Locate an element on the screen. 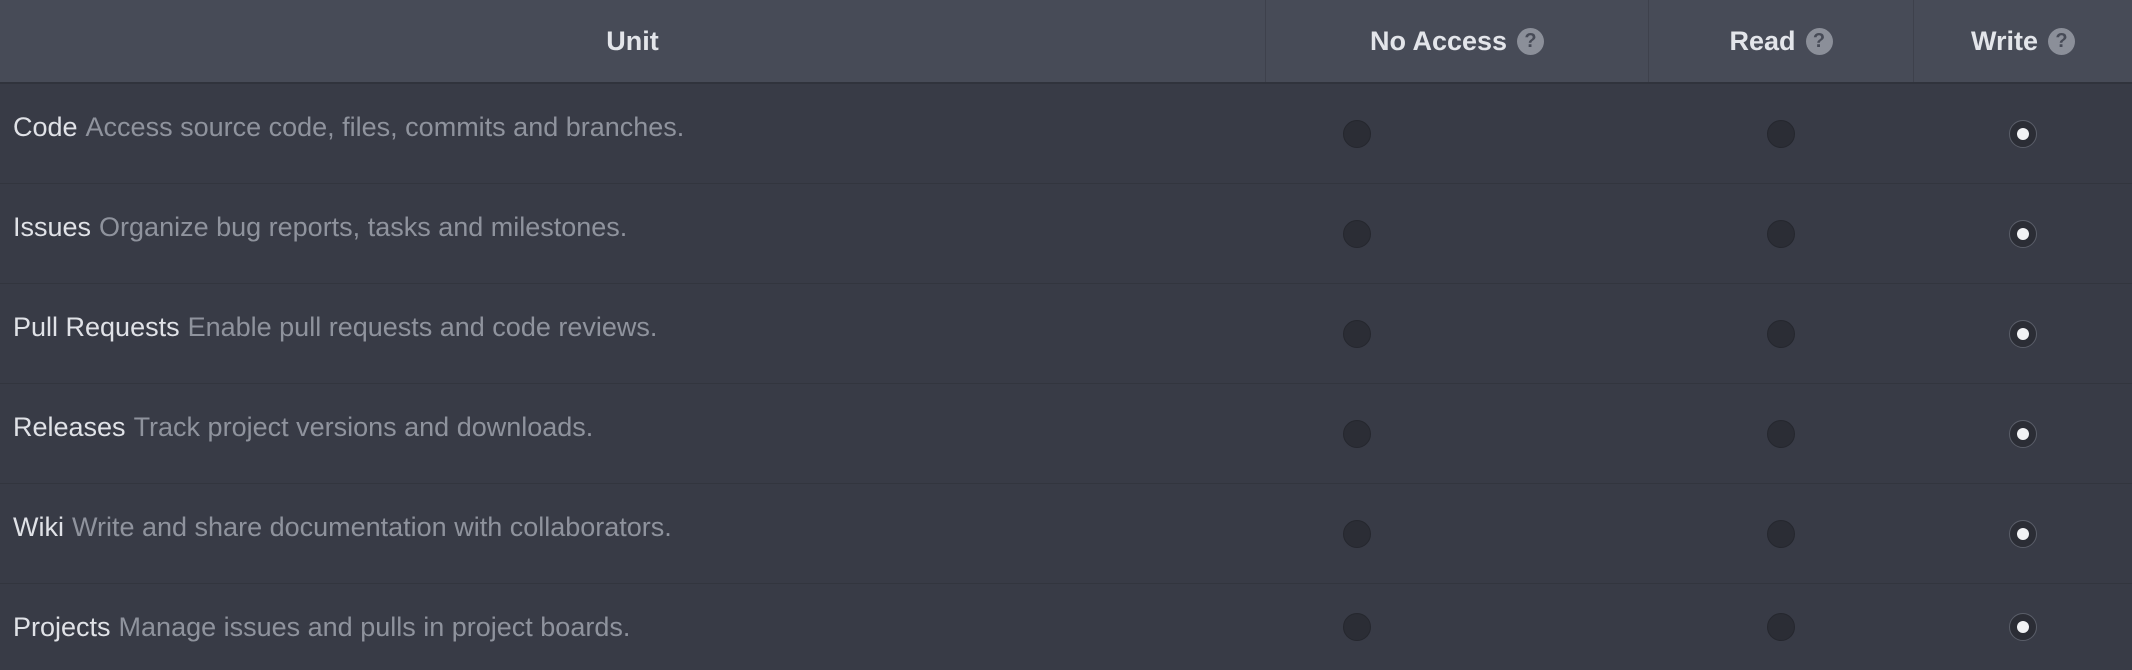 This screenshot has width=2132, height=670. header-no-access: No Access ? is located at coordinates (1456, 41).